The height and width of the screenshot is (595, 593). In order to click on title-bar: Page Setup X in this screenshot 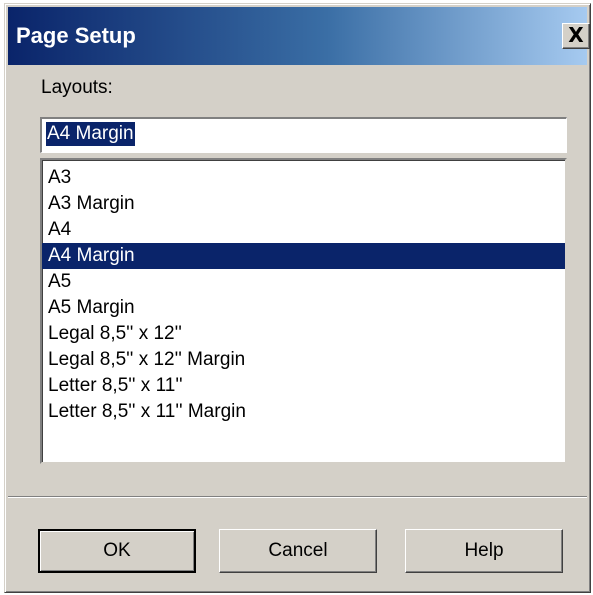, I will do `click(299, 36)`.